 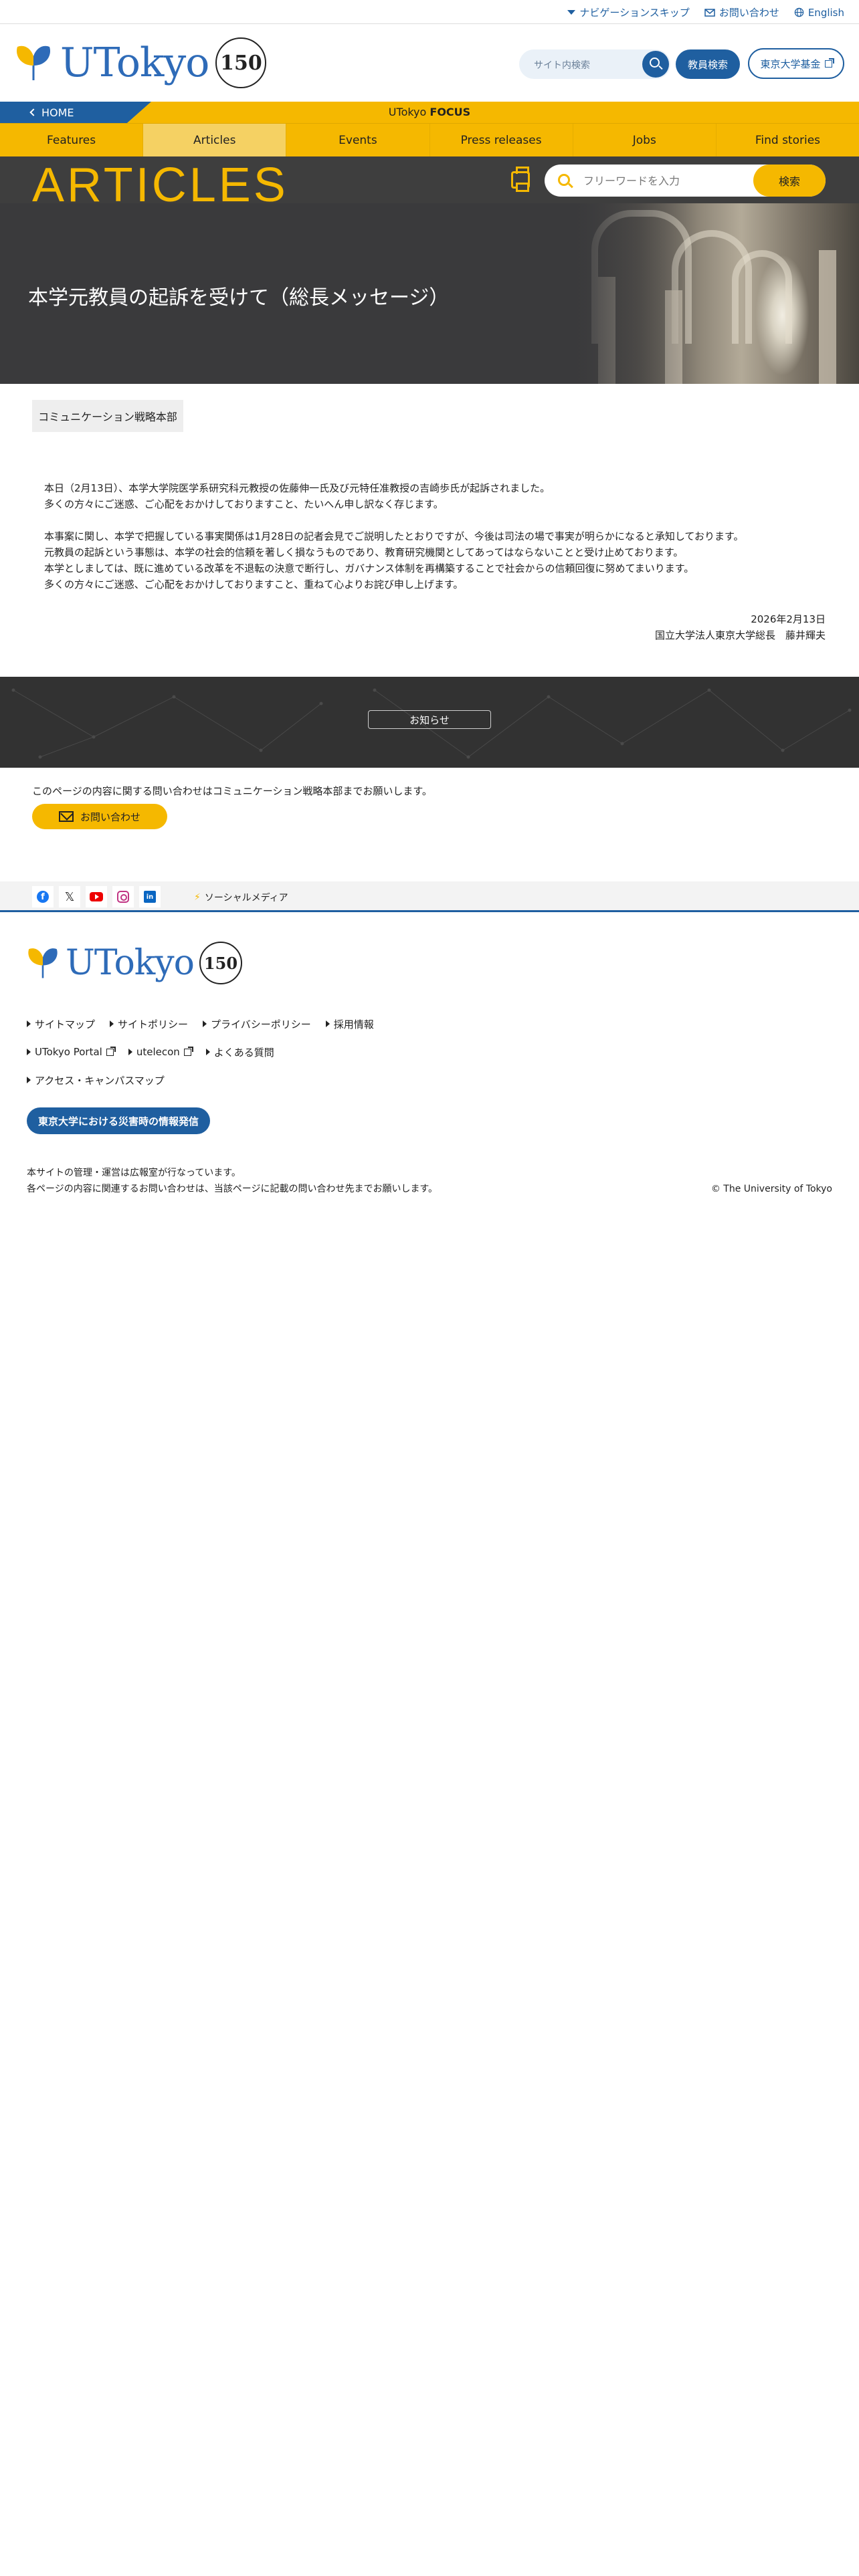 What do you see at coordinates (134, 62) in the screenshot?
I see `logo-wordmark: UTokyo` at bounding box center [134, 62].